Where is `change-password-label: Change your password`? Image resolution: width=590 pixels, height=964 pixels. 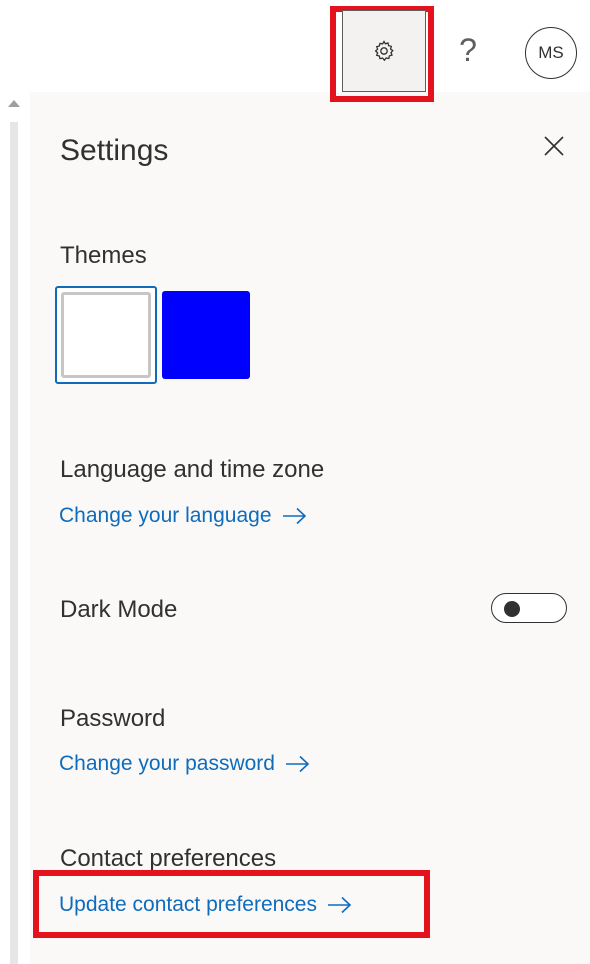 change-password-label: Change your password is located at coordinates (167, 763).